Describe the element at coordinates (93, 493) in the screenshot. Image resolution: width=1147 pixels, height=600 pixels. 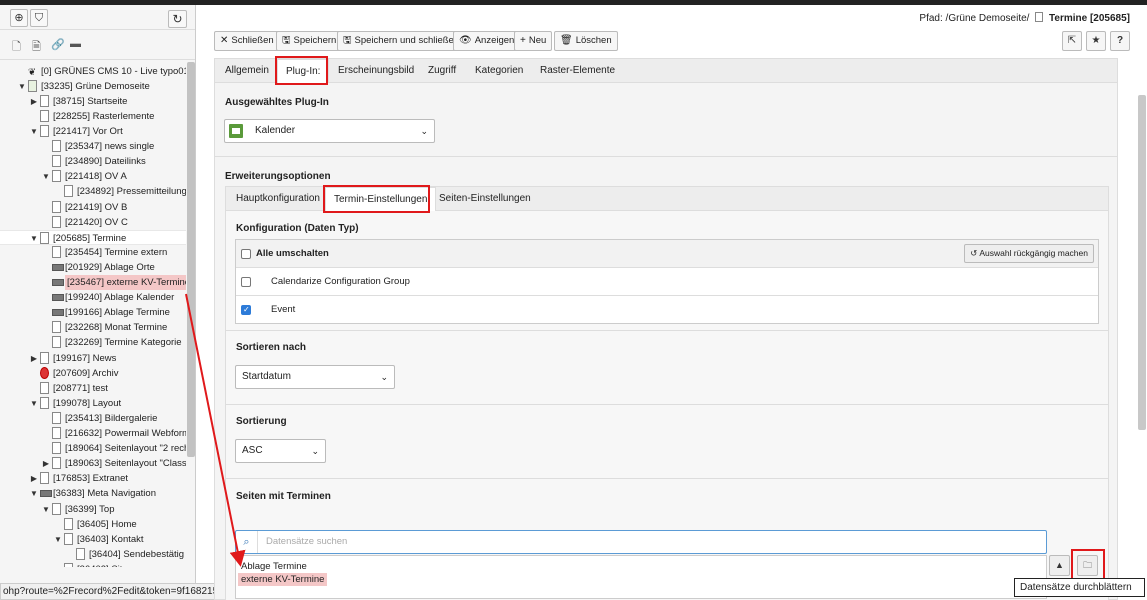
I see `tree-item: ▼ [36383] Meta Navigation` at that location.